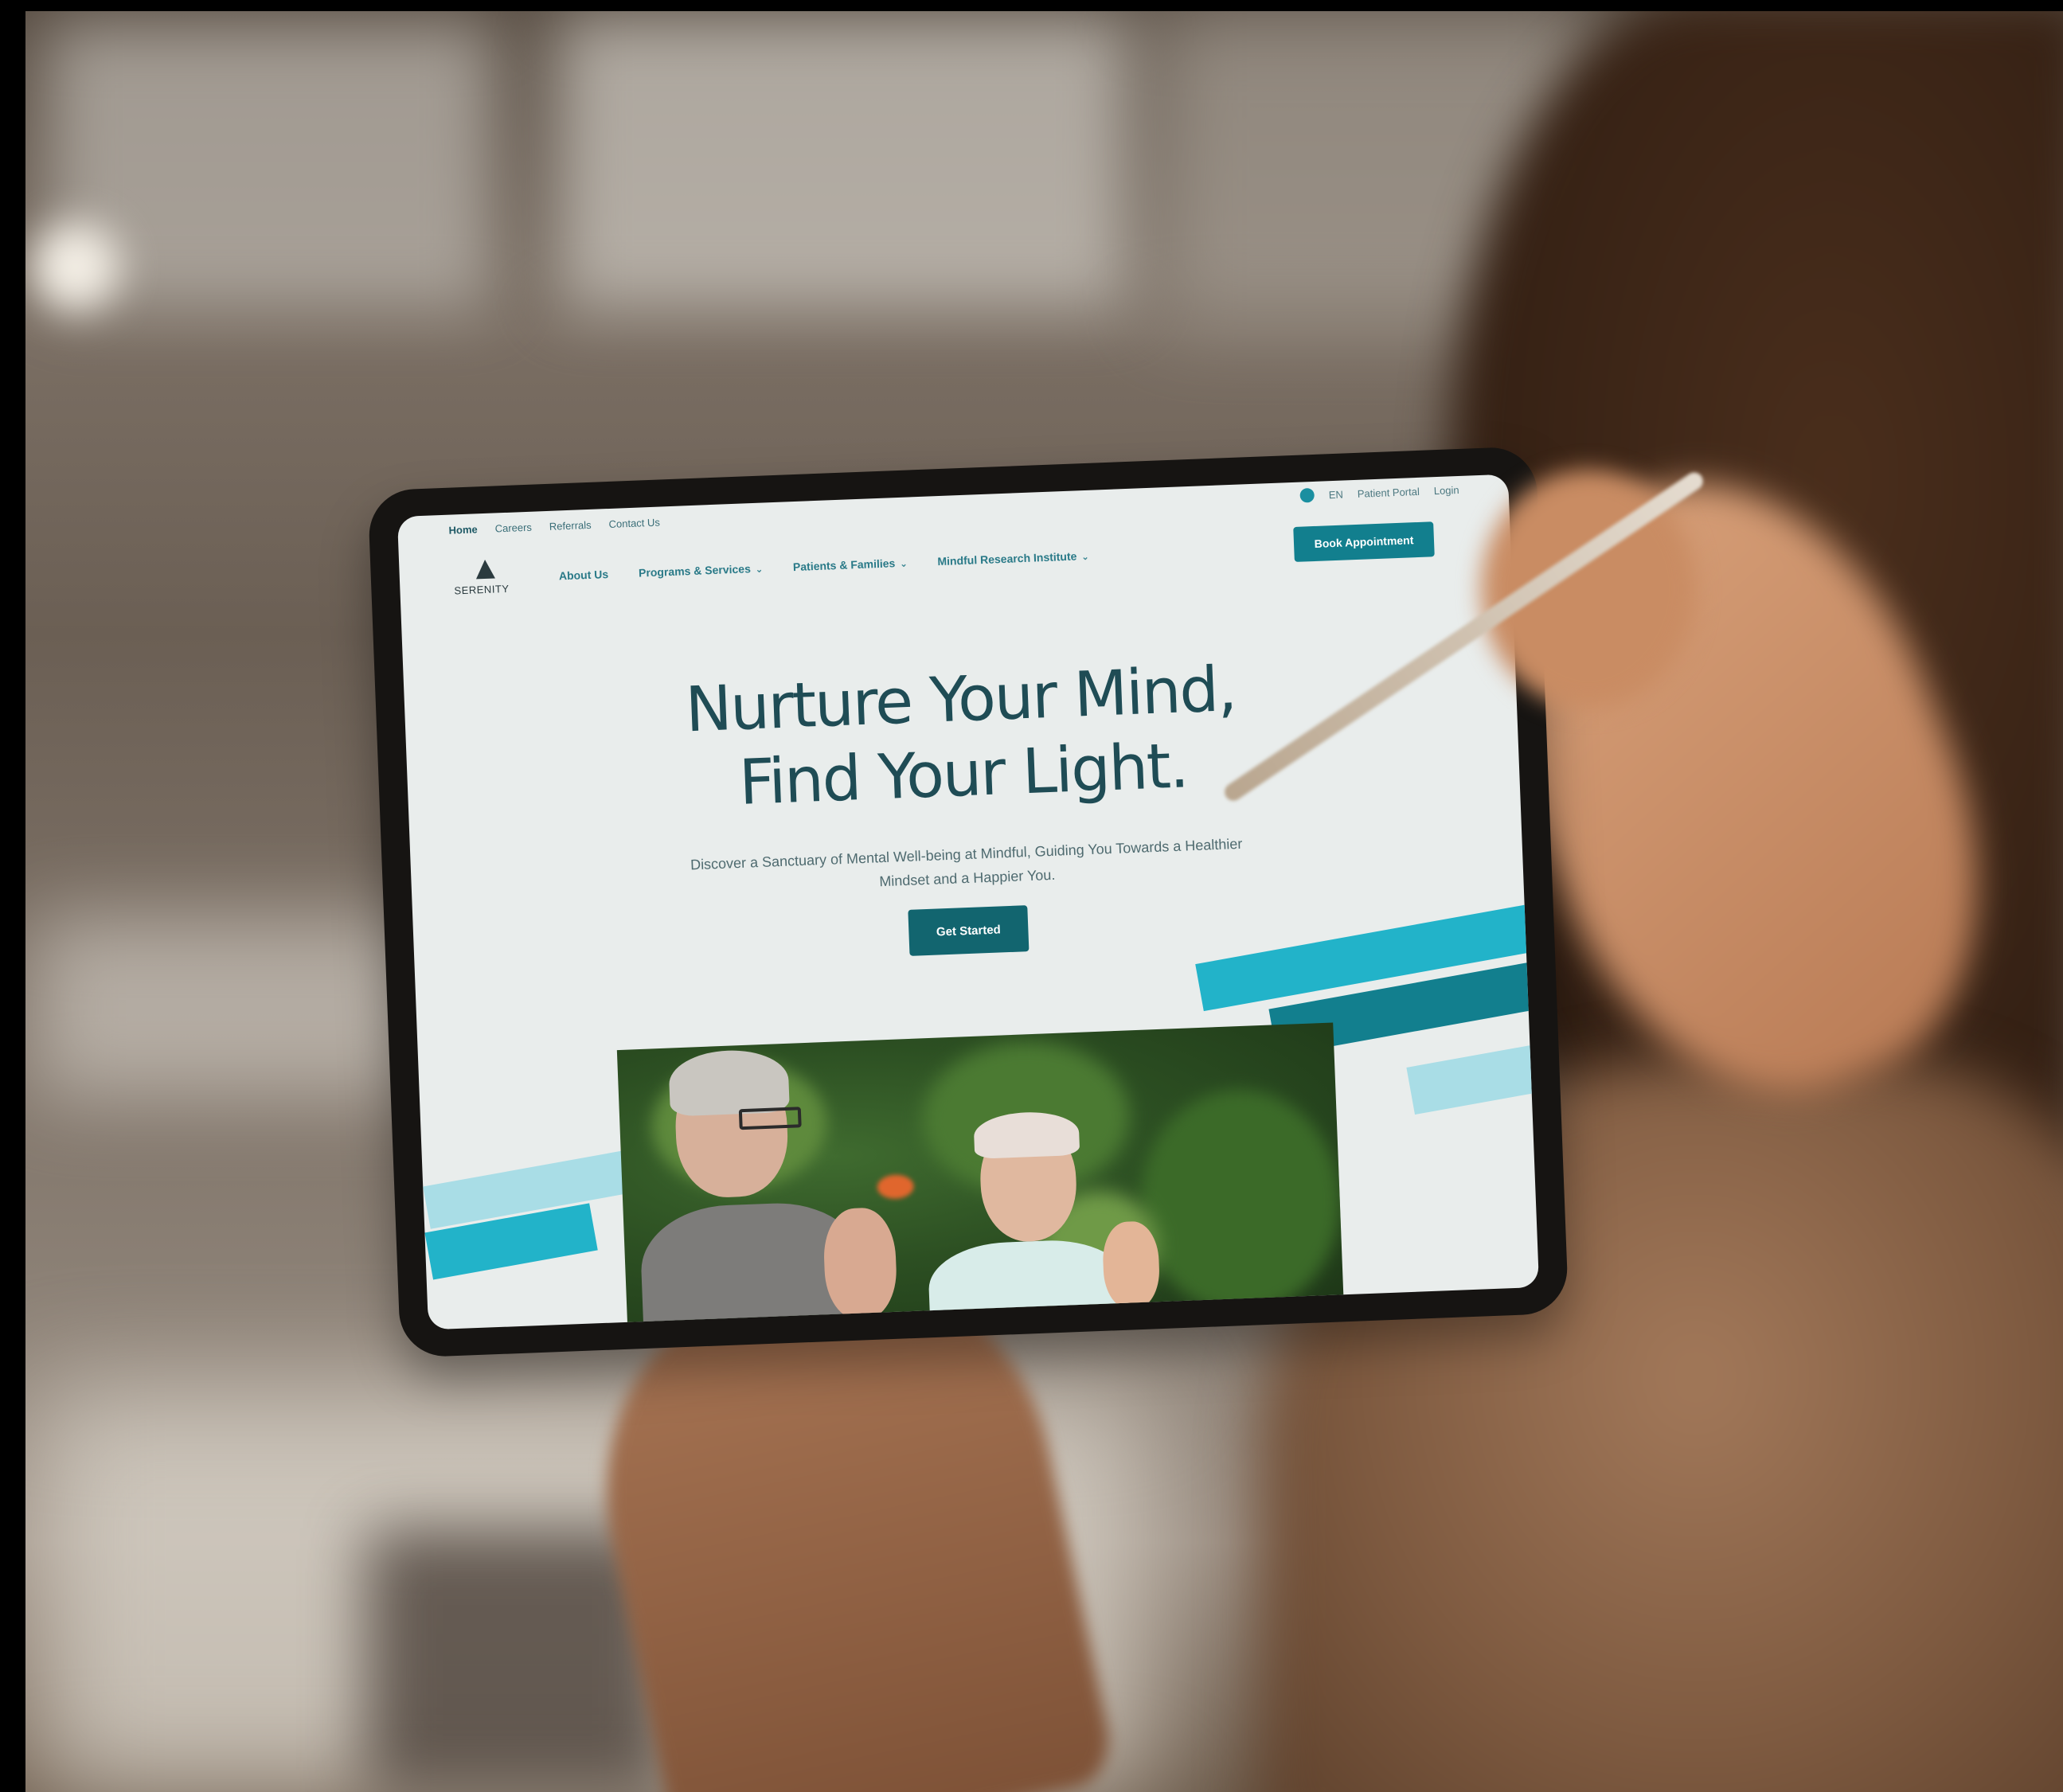 This screenshot has width=2063, height=1792. I want to click on nav-item-label: Programs & Services, so click(695, 571).